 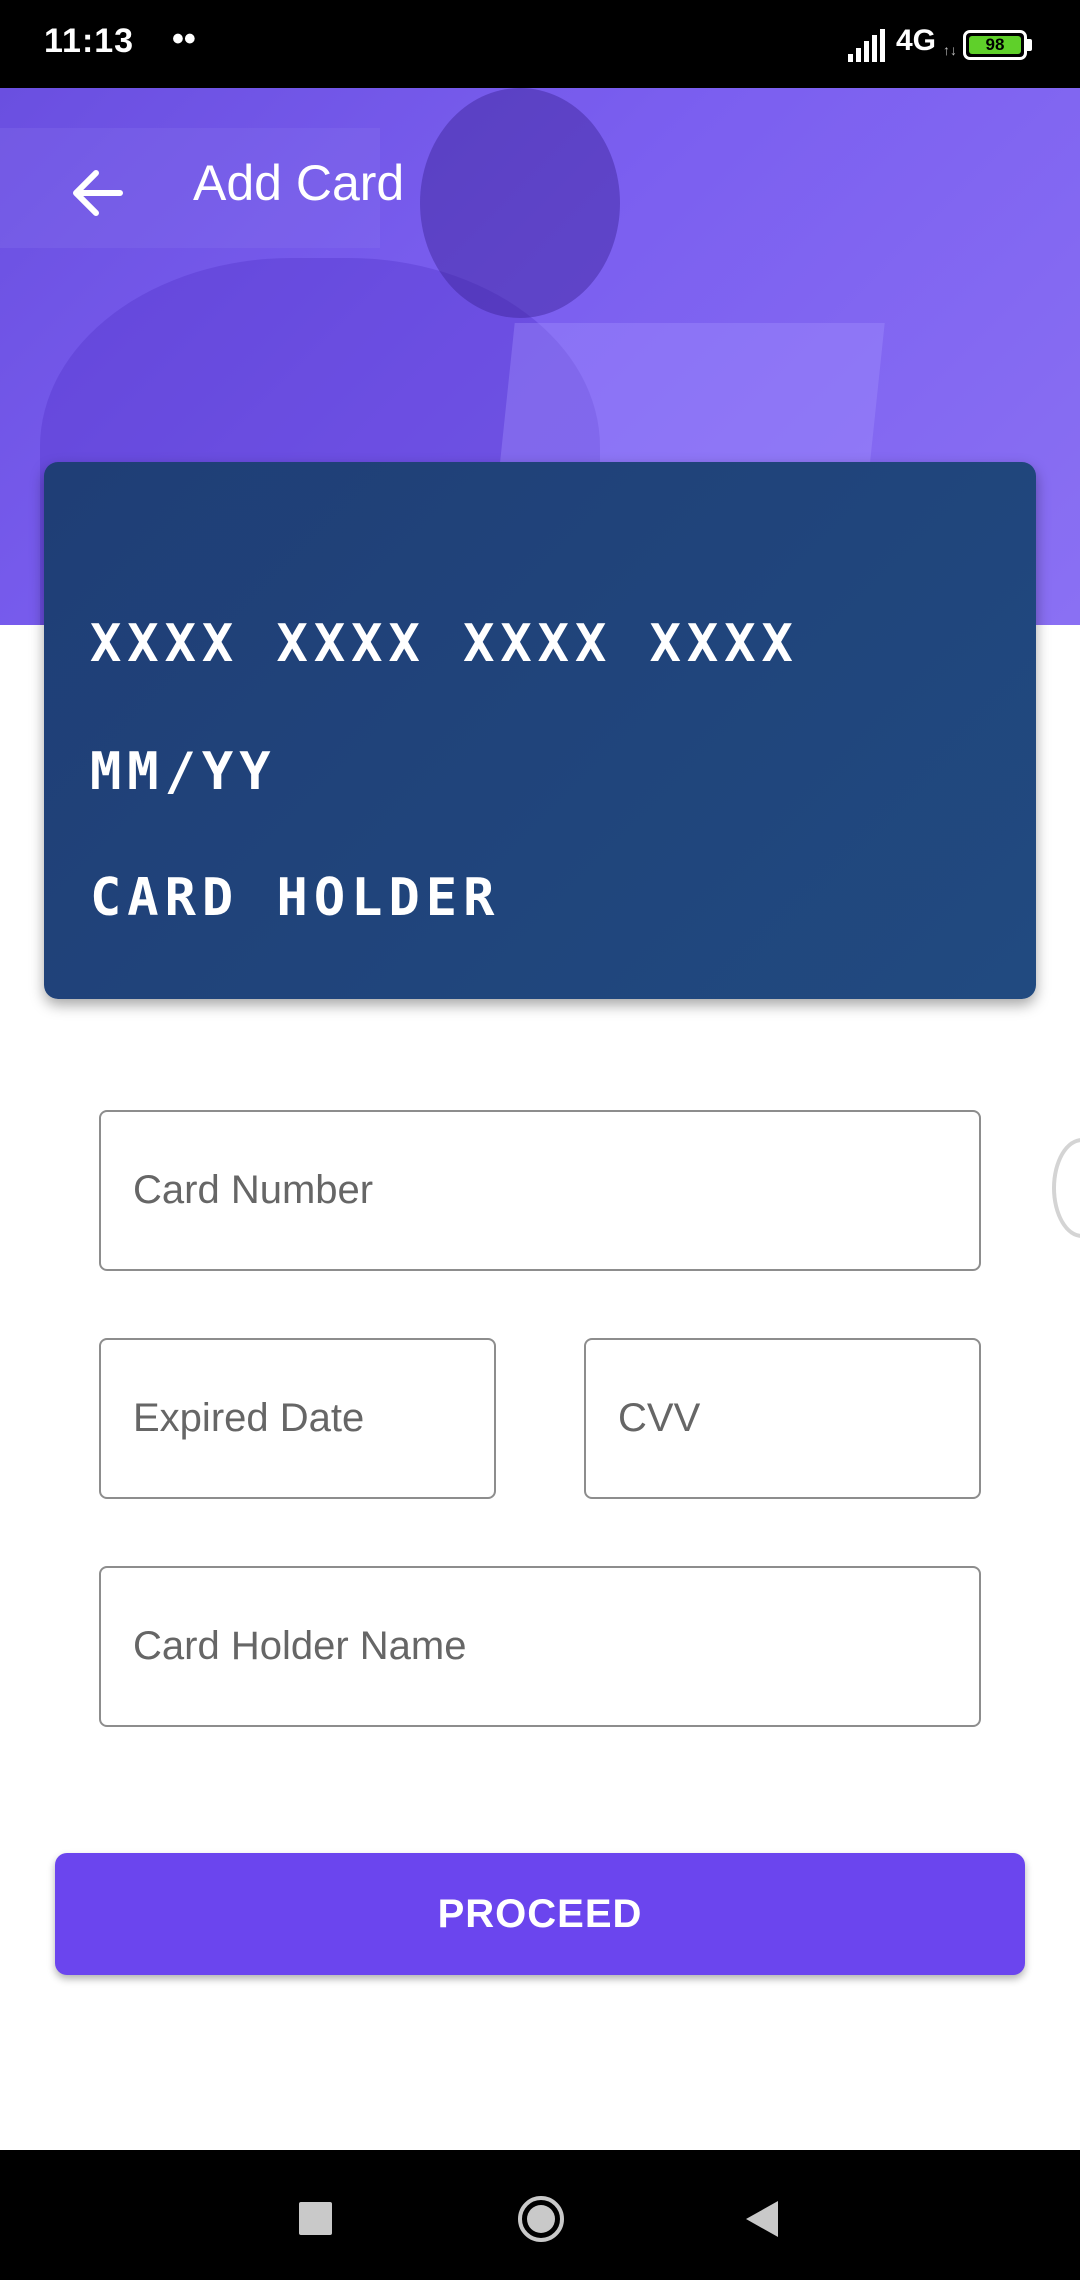 I want to click on proceed-label: PROCEED, so click(x=540, y=1913).